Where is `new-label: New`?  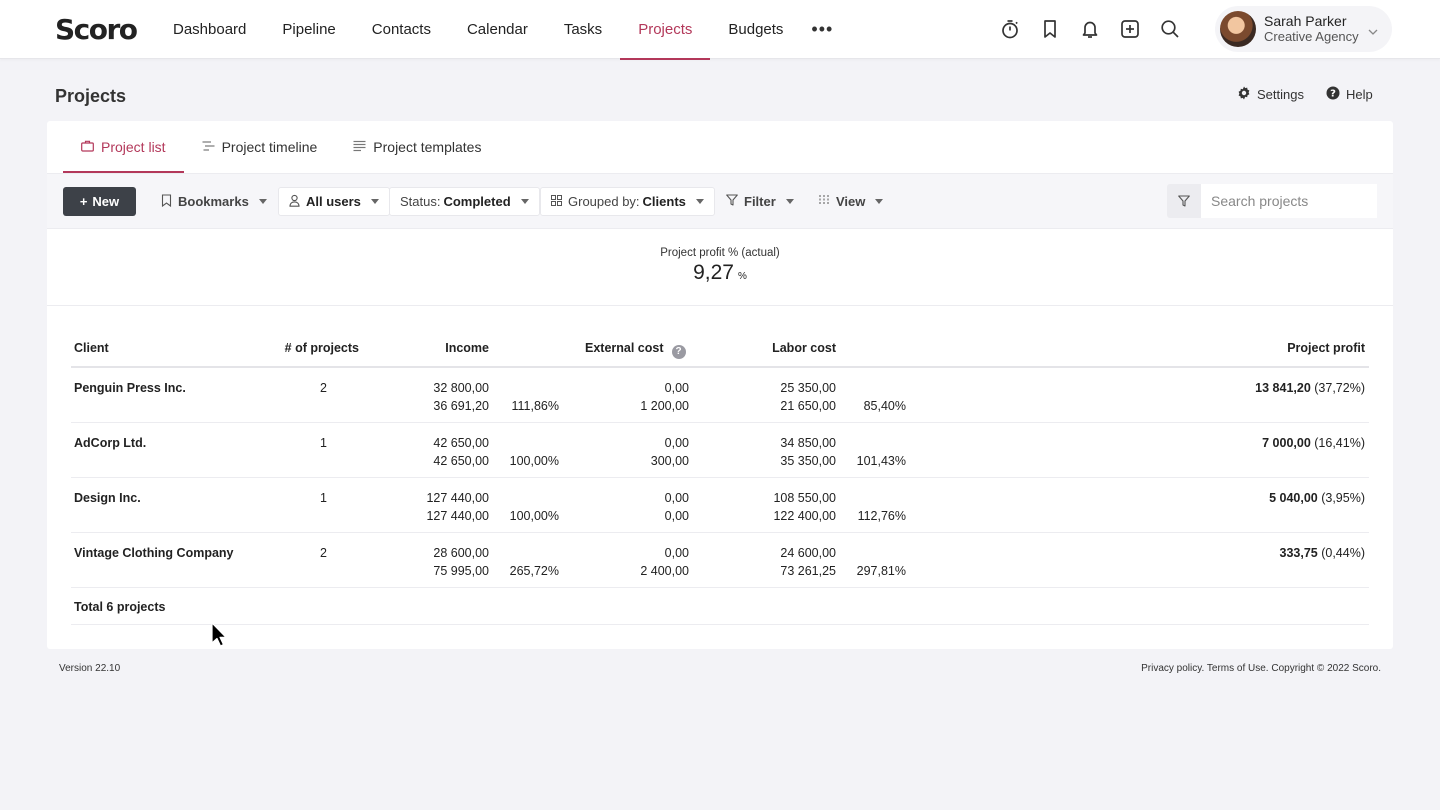
new-label: New is located at coordinates (106, 201).